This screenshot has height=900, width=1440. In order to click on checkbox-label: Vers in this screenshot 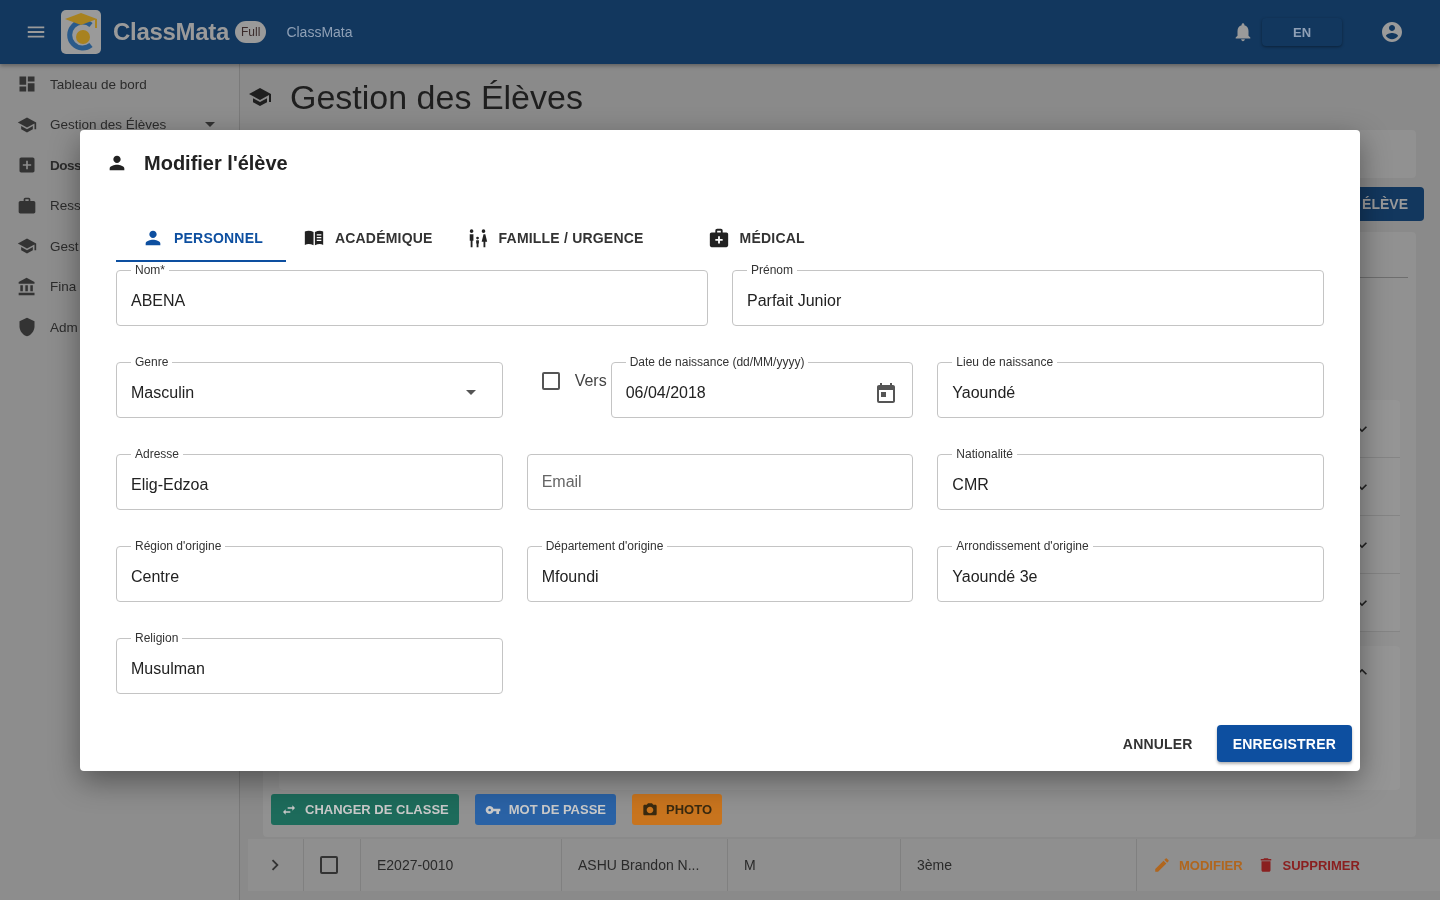, I will do `click(590, 381)`.